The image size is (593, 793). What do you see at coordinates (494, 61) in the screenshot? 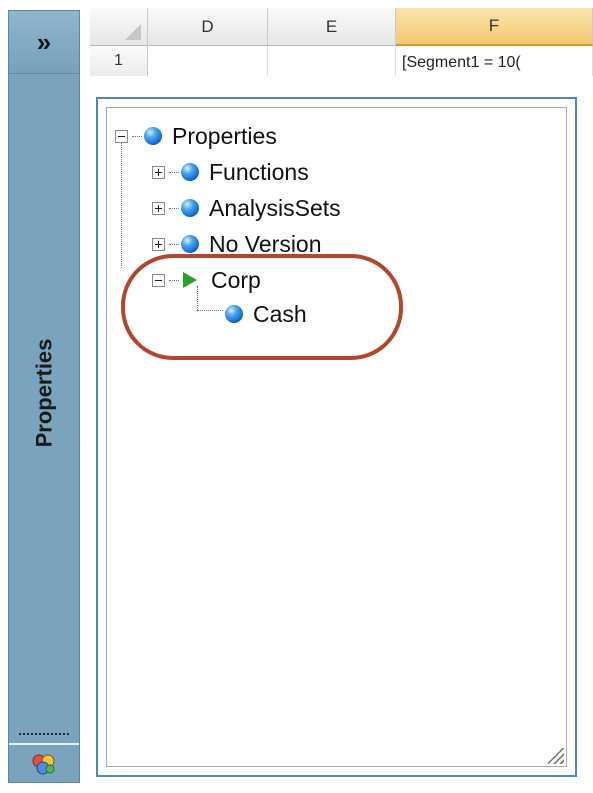
I see `cell-f1: [Segment1 = 10(` at bounding box center [494, 61].